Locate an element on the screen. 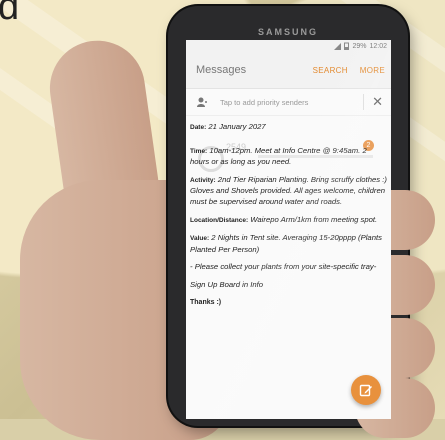  priority-sender-icon is located at coordinates (202, 102).